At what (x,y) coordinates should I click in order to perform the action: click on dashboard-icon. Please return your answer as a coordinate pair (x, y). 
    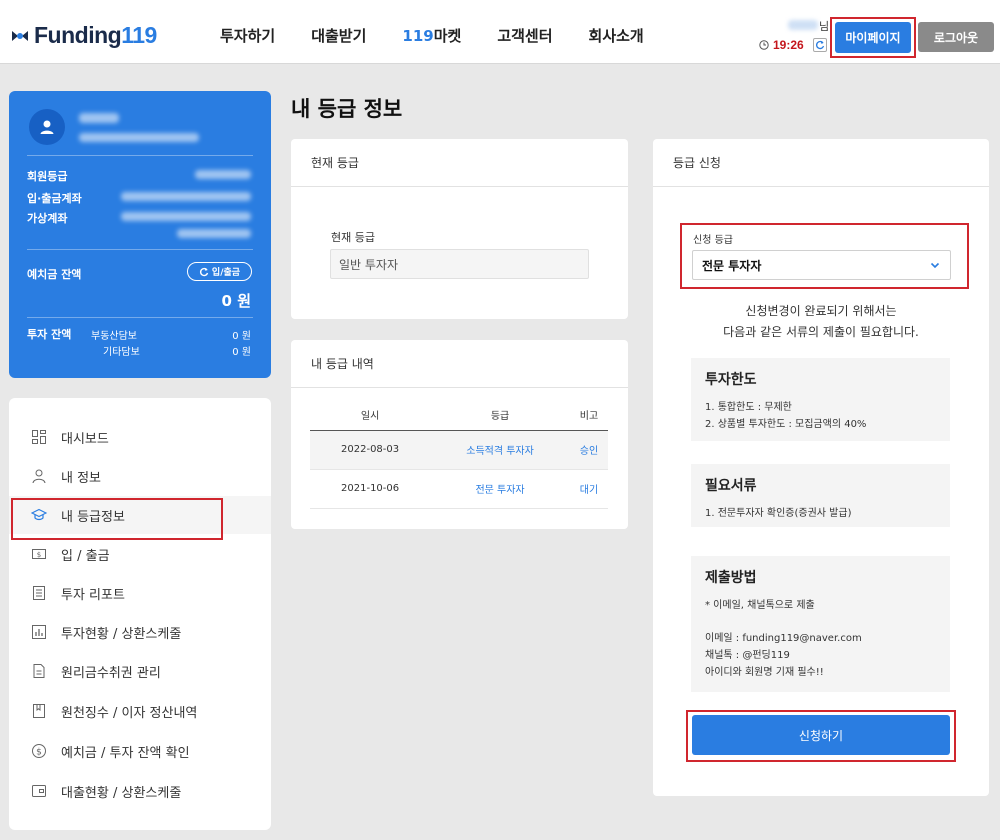
    Looking at the image, I should click on (39, 437).